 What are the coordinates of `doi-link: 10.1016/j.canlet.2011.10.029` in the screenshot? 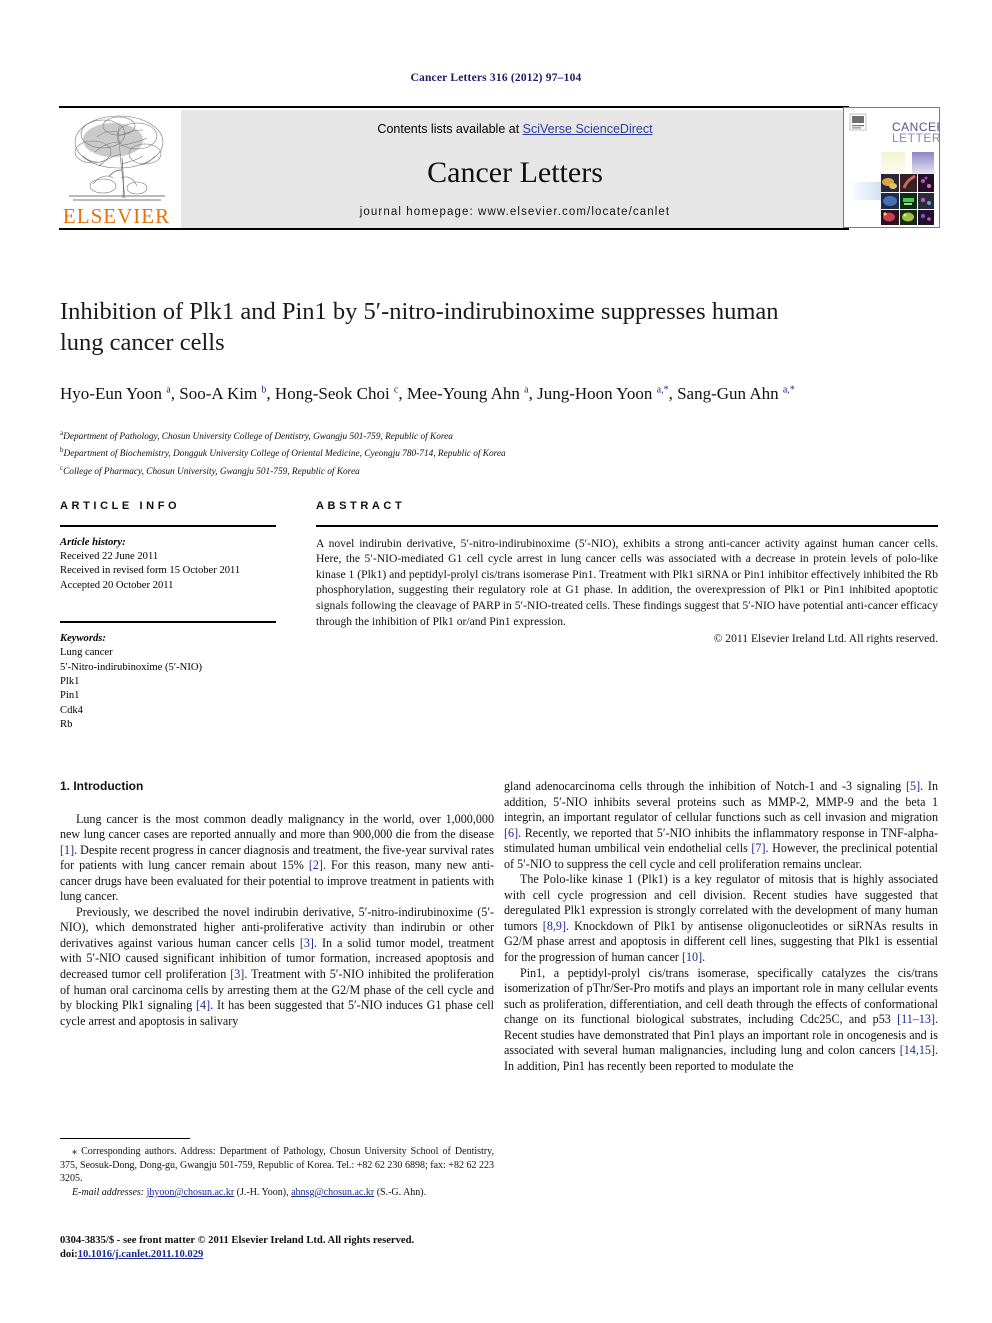 It's located at (141, 1254).